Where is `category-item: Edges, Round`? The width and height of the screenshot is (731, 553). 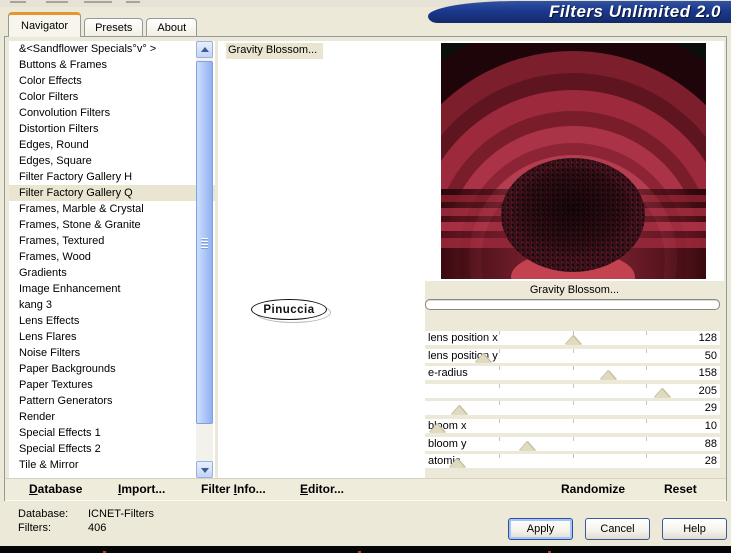 category-item: Edges, Round is located at coordinates (112, 145).